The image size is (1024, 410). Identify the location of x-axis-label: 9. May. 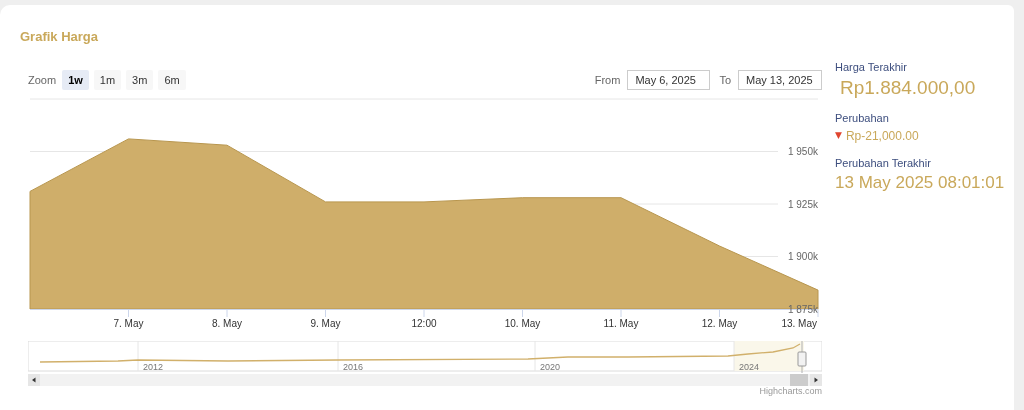
(325, 323).